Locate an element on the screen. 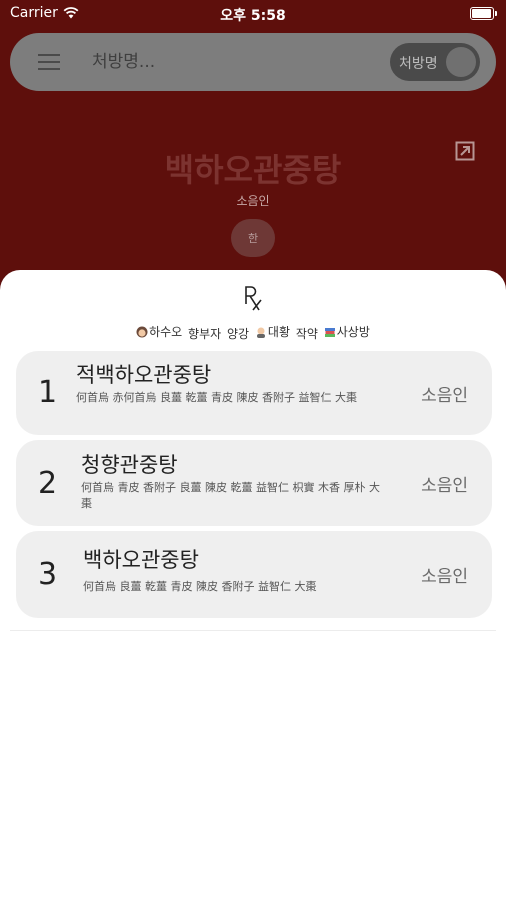 This screenshot has width=506, height=900. result-name: 적백하오관중탕 is located at coordinates (144, 375).